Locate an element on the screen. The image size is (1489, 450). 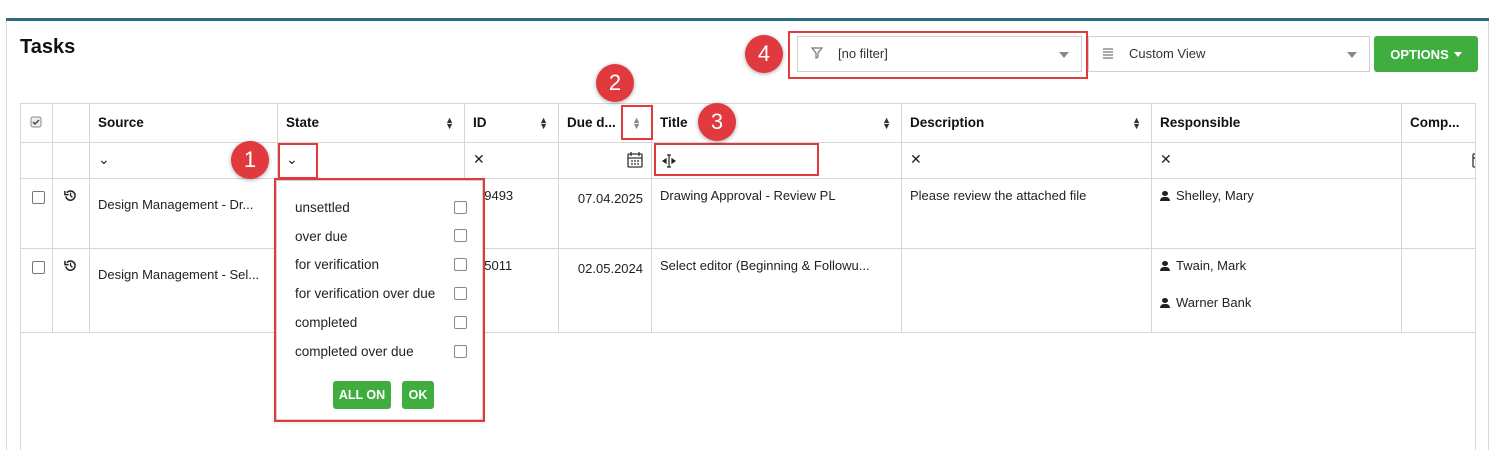
user-name: Shelley, Mary is located at coordinates (1215, 195).